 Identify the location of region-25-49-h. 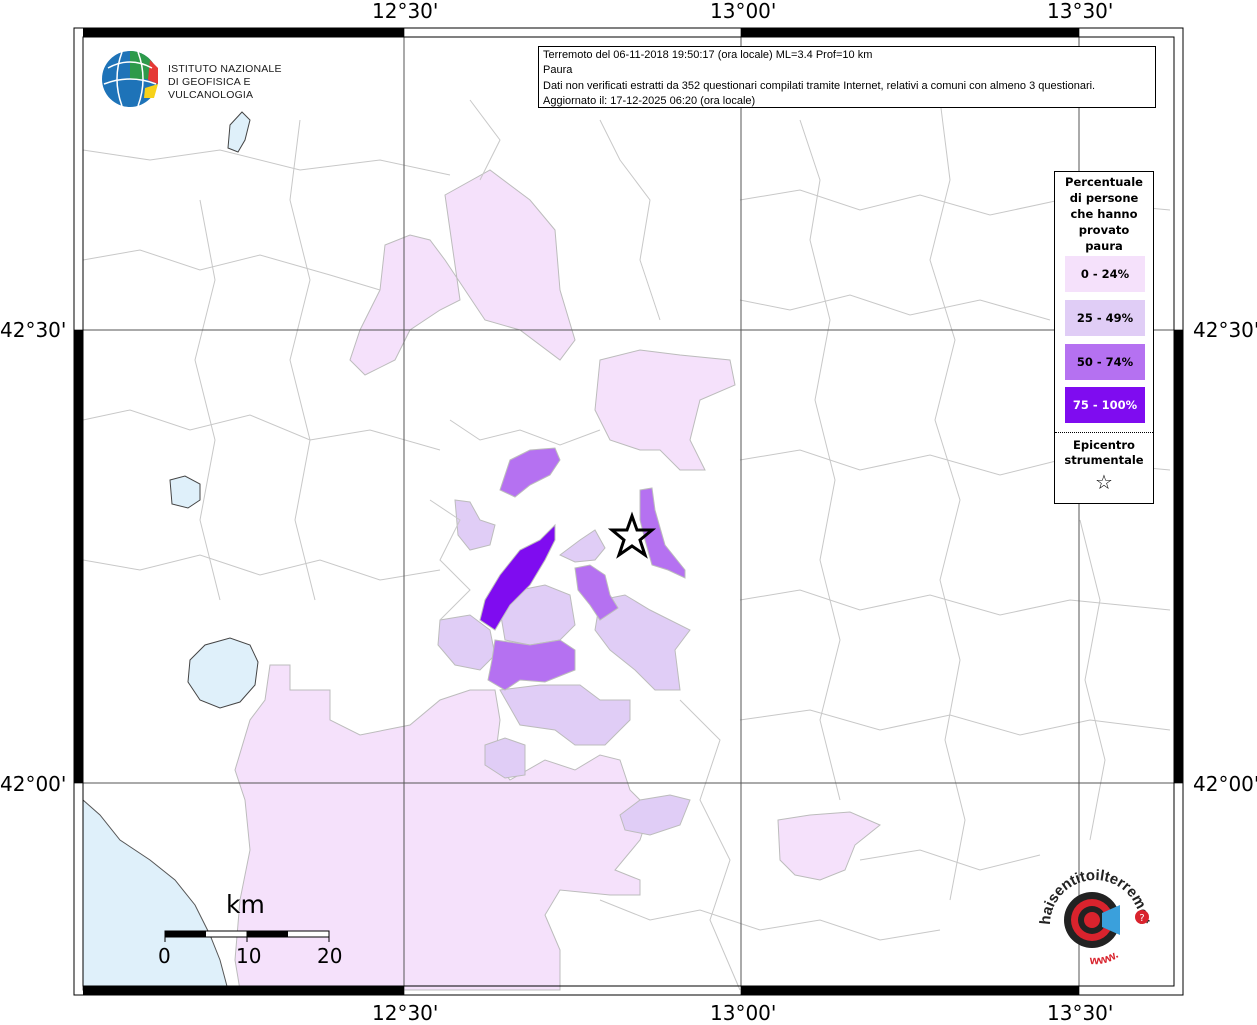
(582, 546).